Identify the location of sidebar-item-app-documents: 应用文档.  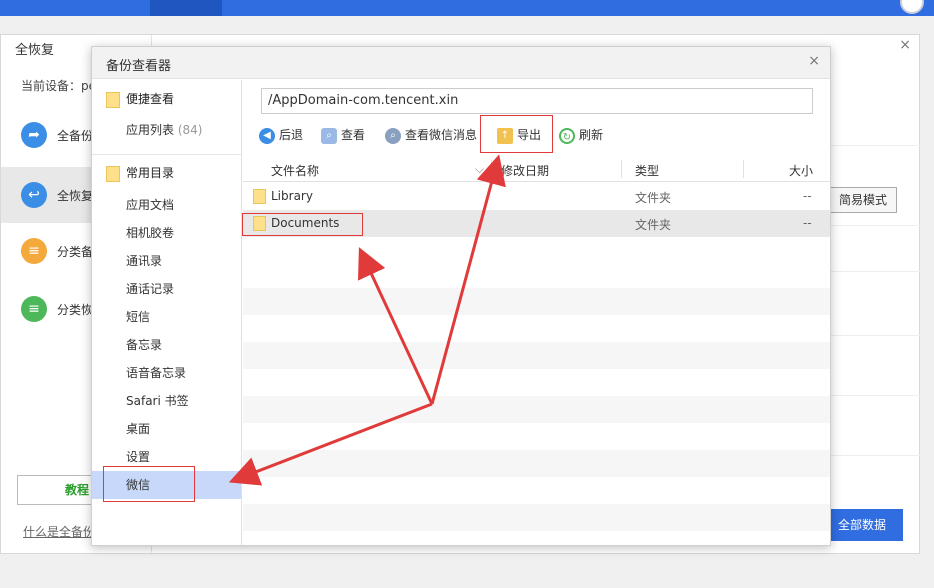
(166, 205).